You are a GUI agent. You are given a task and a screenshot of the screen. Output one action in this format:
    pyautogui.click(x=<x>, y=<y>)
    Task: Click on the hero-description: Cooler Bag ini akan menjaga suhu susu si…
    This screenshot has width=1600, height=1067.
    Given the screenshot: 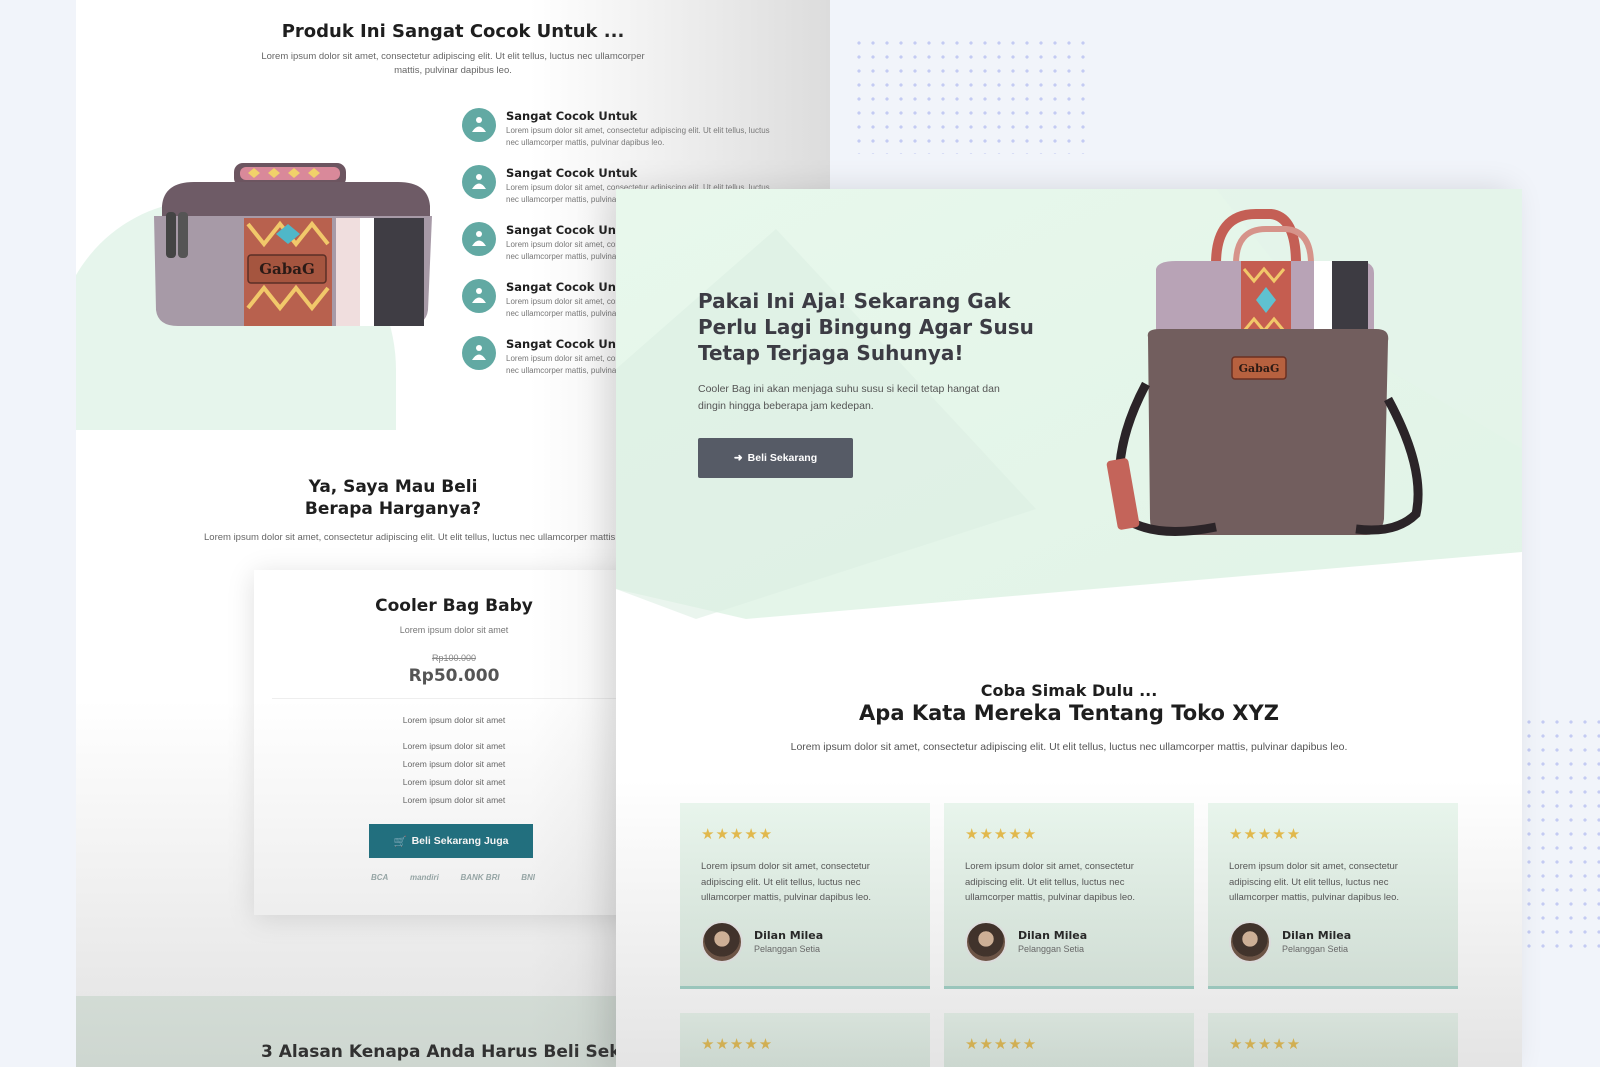 What is the action you would take?
    pyautogui.click(x=849, y=397)
    